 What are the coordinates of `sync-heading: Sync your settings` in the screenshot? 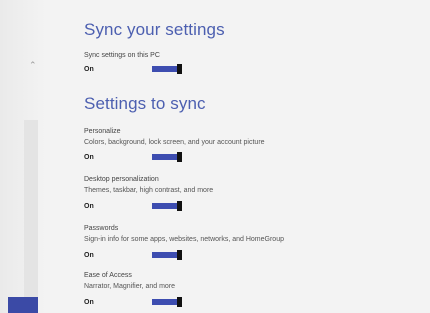 It's located at (154, 29).